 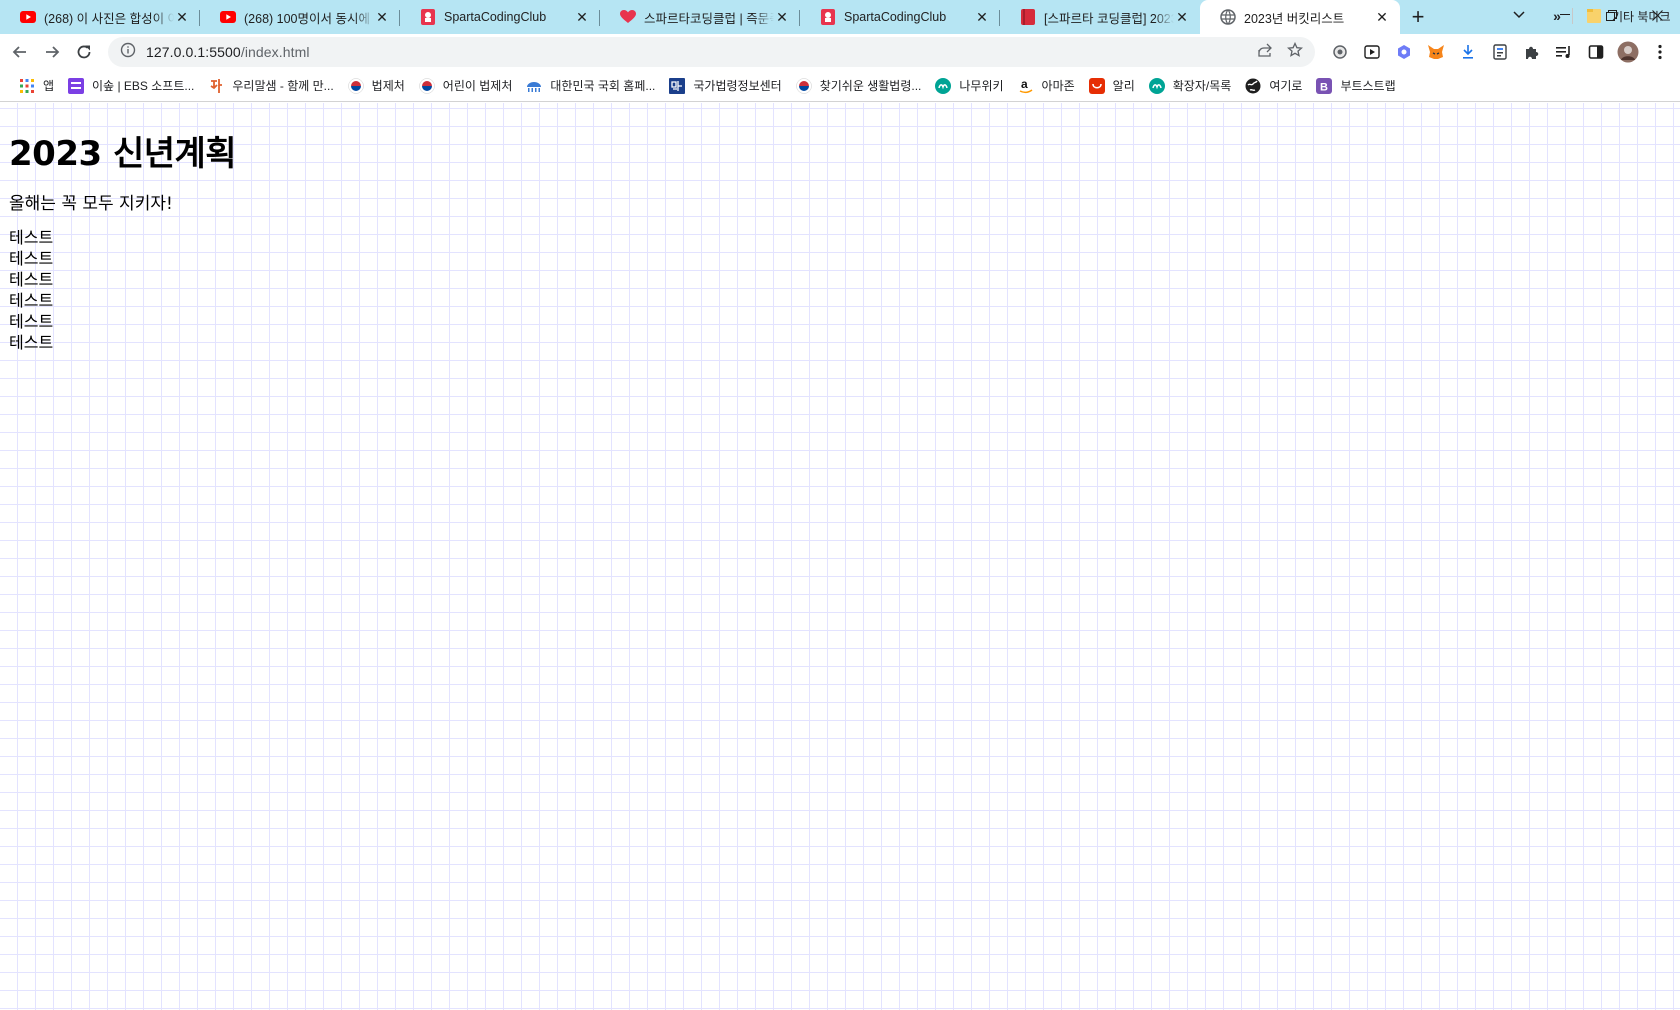 I want to click on back-button, so click(x=20, y=52).